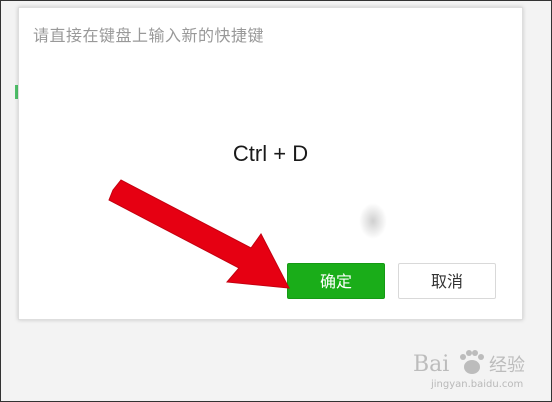 Image resolution: width=552 pixels, height=402 pixels. What do you see at coordinates (149, 35) in the screenshot?
I see `dialog-instruction: 请直接在键盘上输入新的快捷键` at bounding box center [149, 35].